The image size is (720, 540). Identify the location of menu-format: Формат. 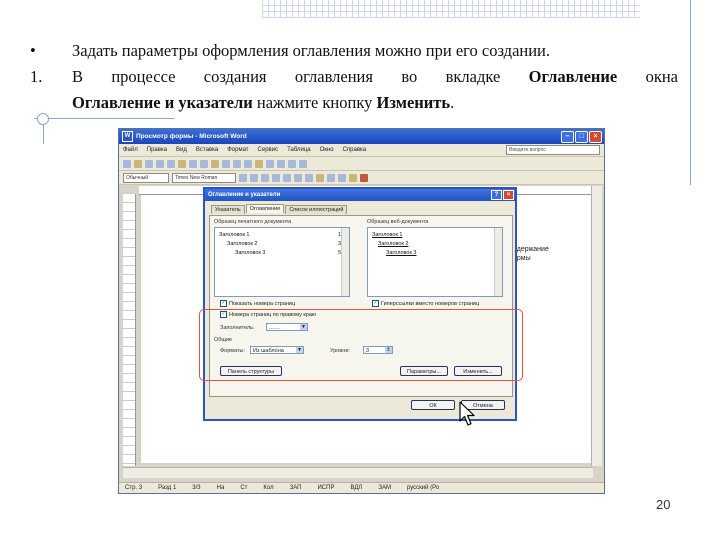
(237, 150).